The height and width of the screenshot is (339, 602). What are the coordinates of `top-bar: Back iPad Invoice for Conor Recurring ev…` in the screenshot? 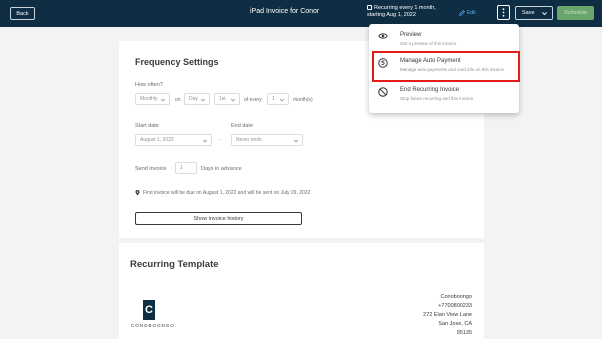 It's located at (301, 13).